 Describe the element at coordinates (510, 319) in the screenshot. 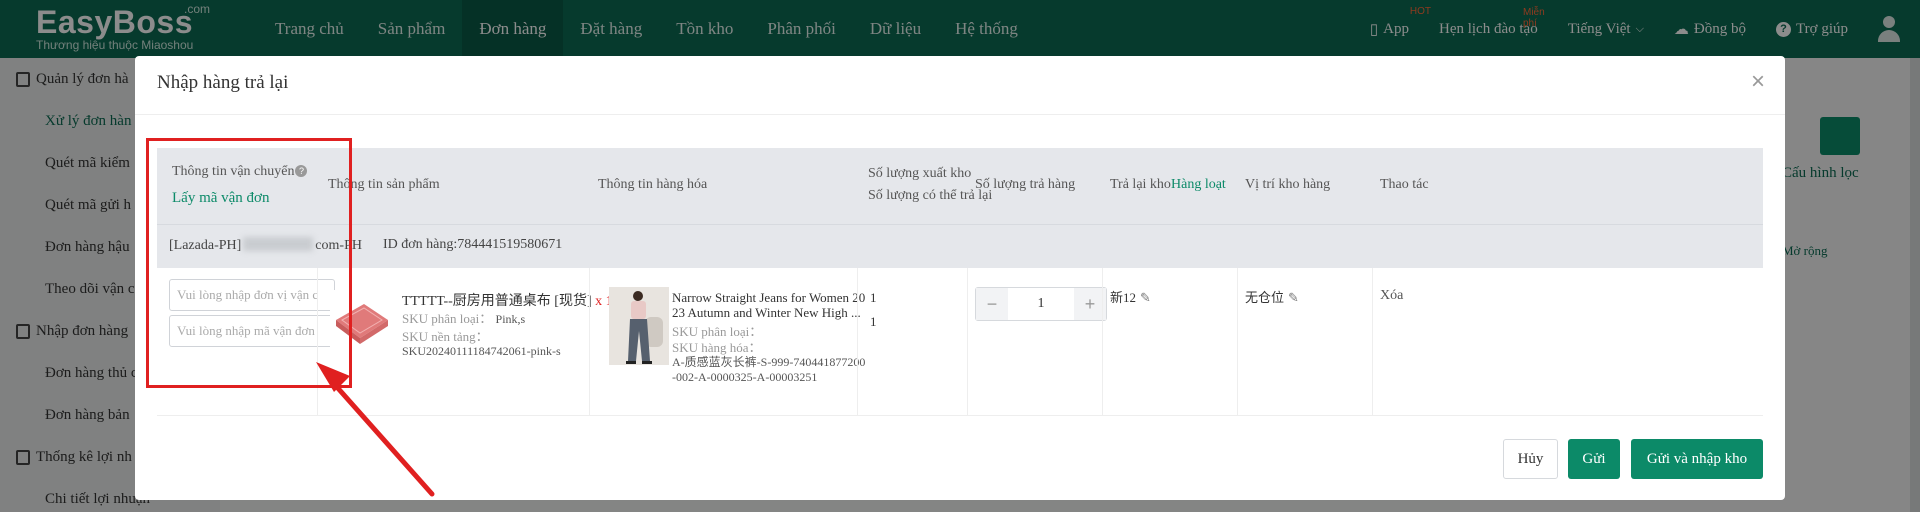

I see `sku-variant-value: Pink,s` at that location.